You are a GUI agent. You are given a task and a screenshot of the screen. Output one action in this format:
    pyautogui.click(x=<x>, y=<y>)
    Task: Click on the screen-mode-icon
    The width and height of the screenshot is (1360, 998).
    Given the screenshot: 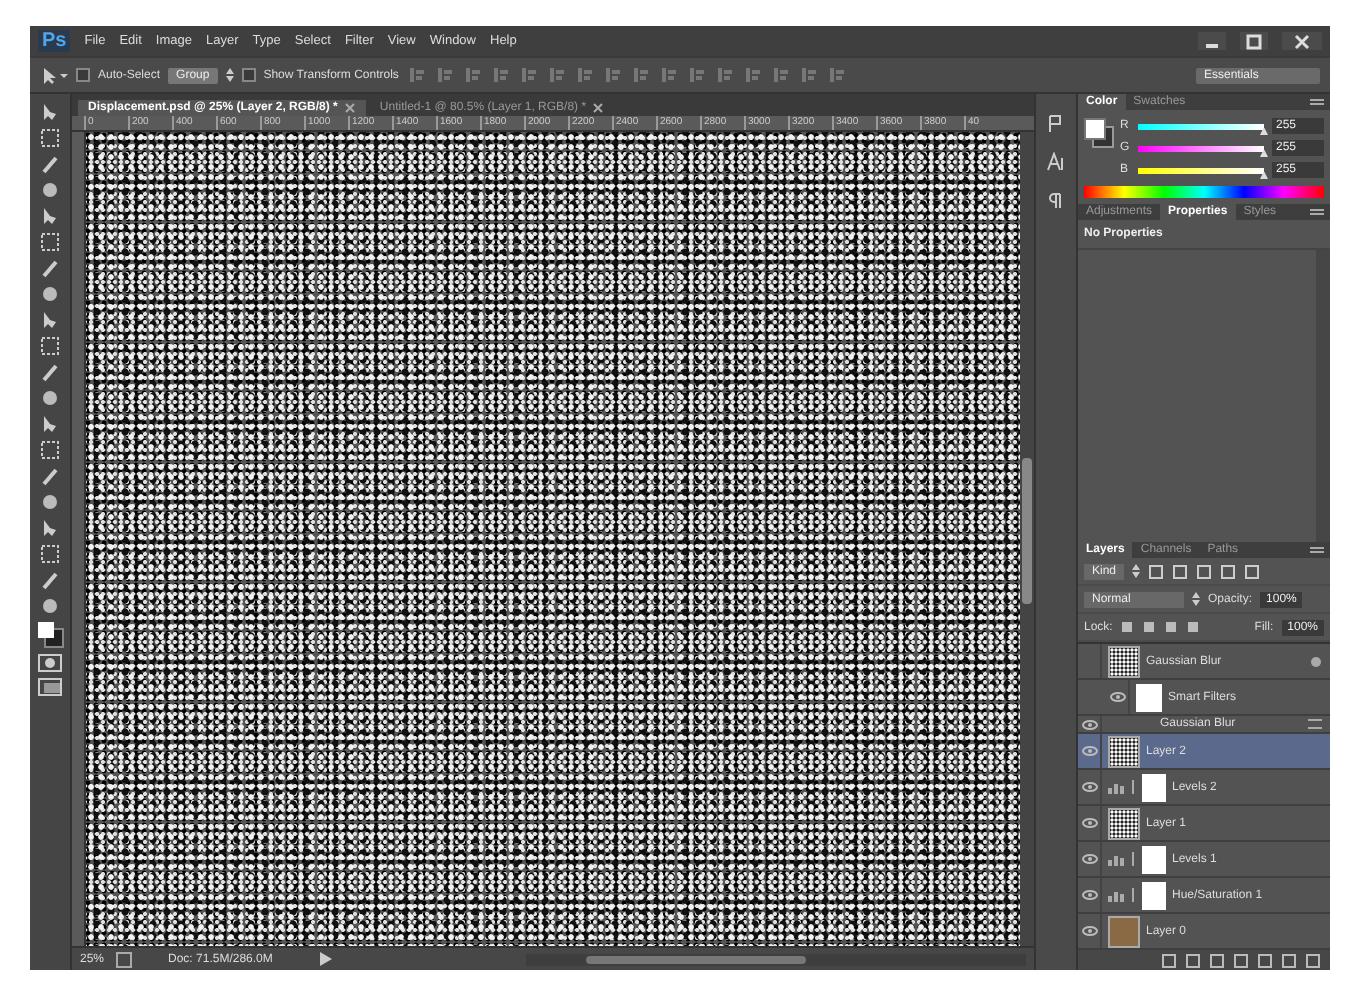 What is the action you would take?
    pyautogui.click(x=50, y=687)
    